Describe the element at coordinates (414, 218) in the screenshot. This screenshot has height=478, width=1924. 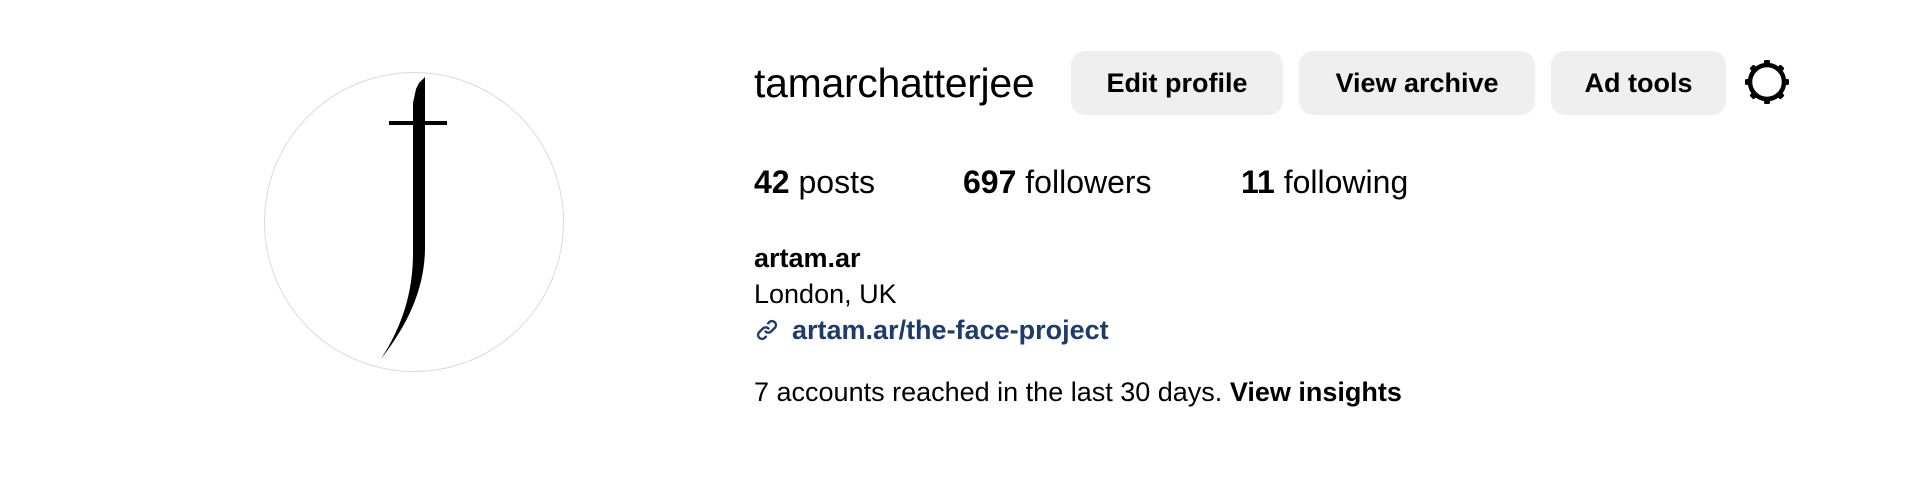
I see `dagger-j-logo-icon` at that location.